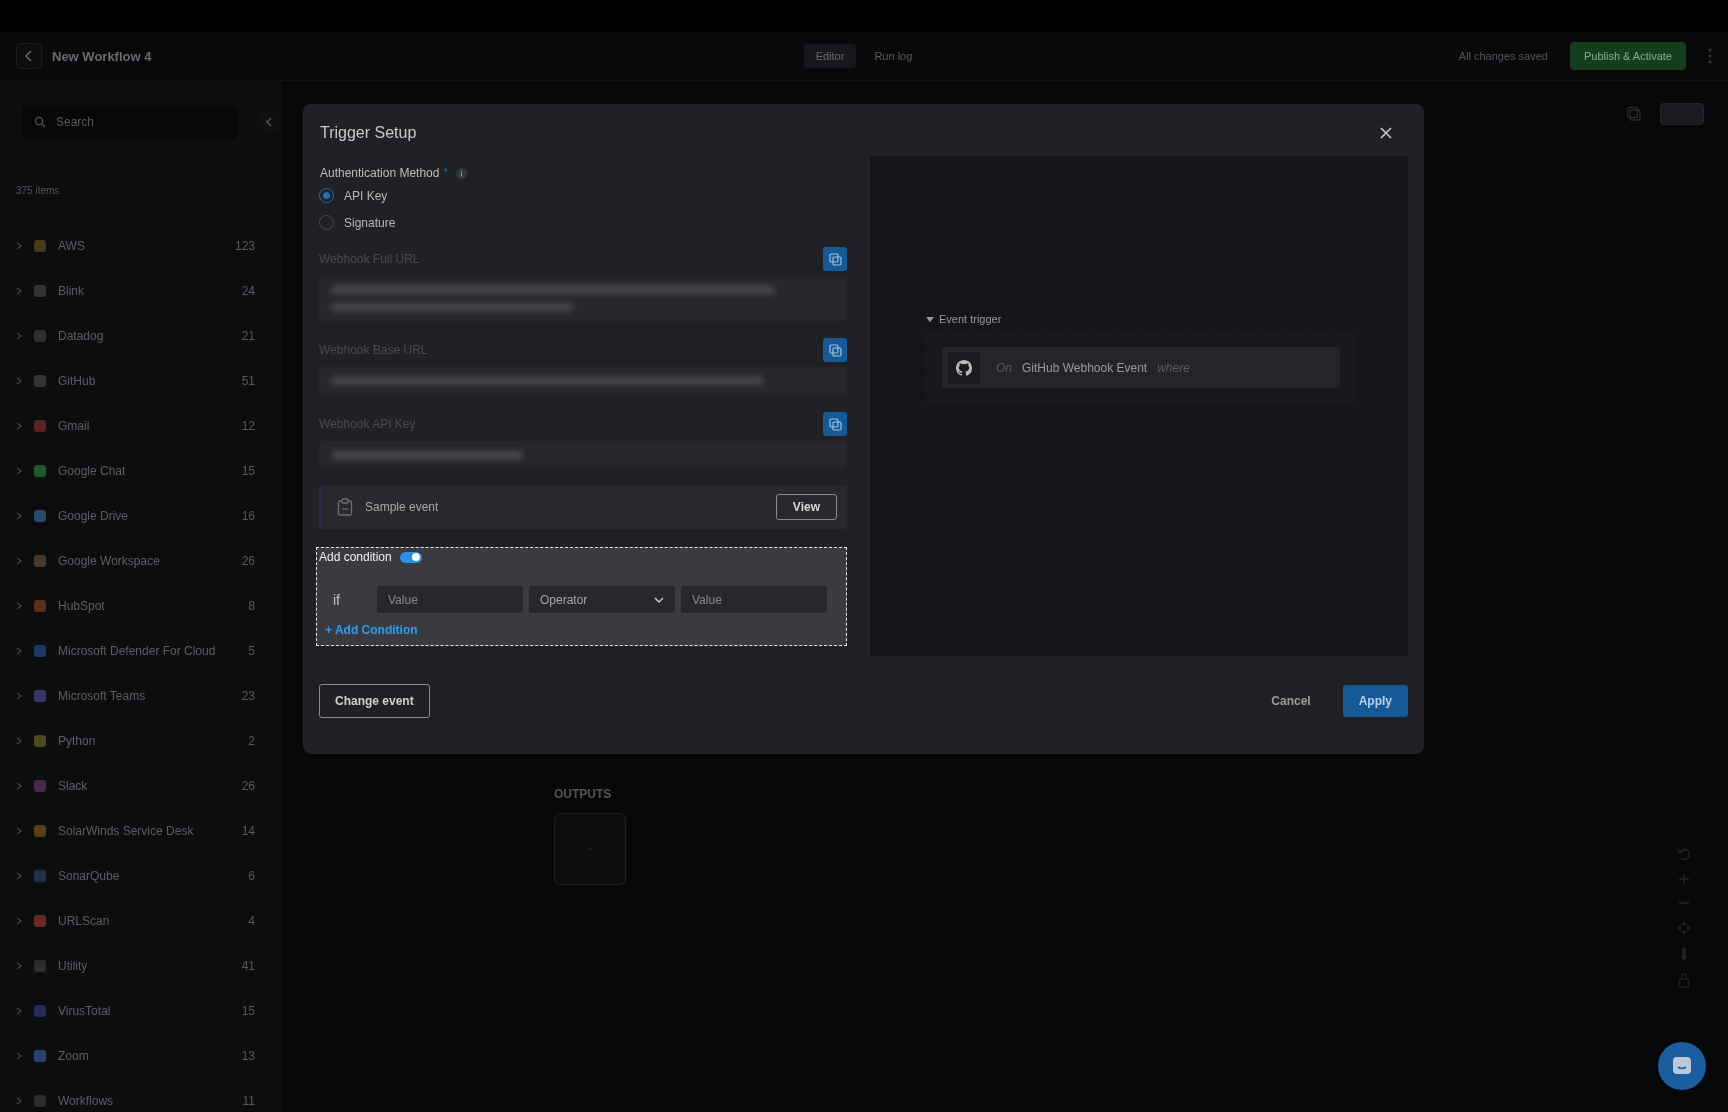 The image size is (1728, 1112). Describe the element at coordinates (930, 319) in the screenshot. I see `caret-down-icon` at that location.